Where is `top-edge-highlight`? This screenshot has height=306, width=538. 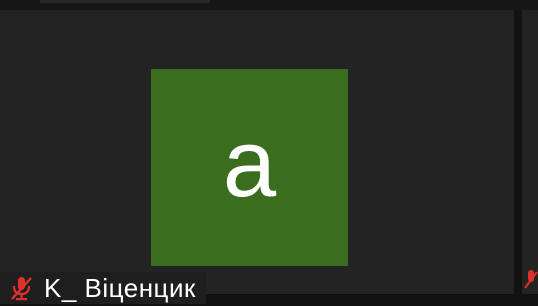 top-edge-highlight is located at coordinates (125, 1).